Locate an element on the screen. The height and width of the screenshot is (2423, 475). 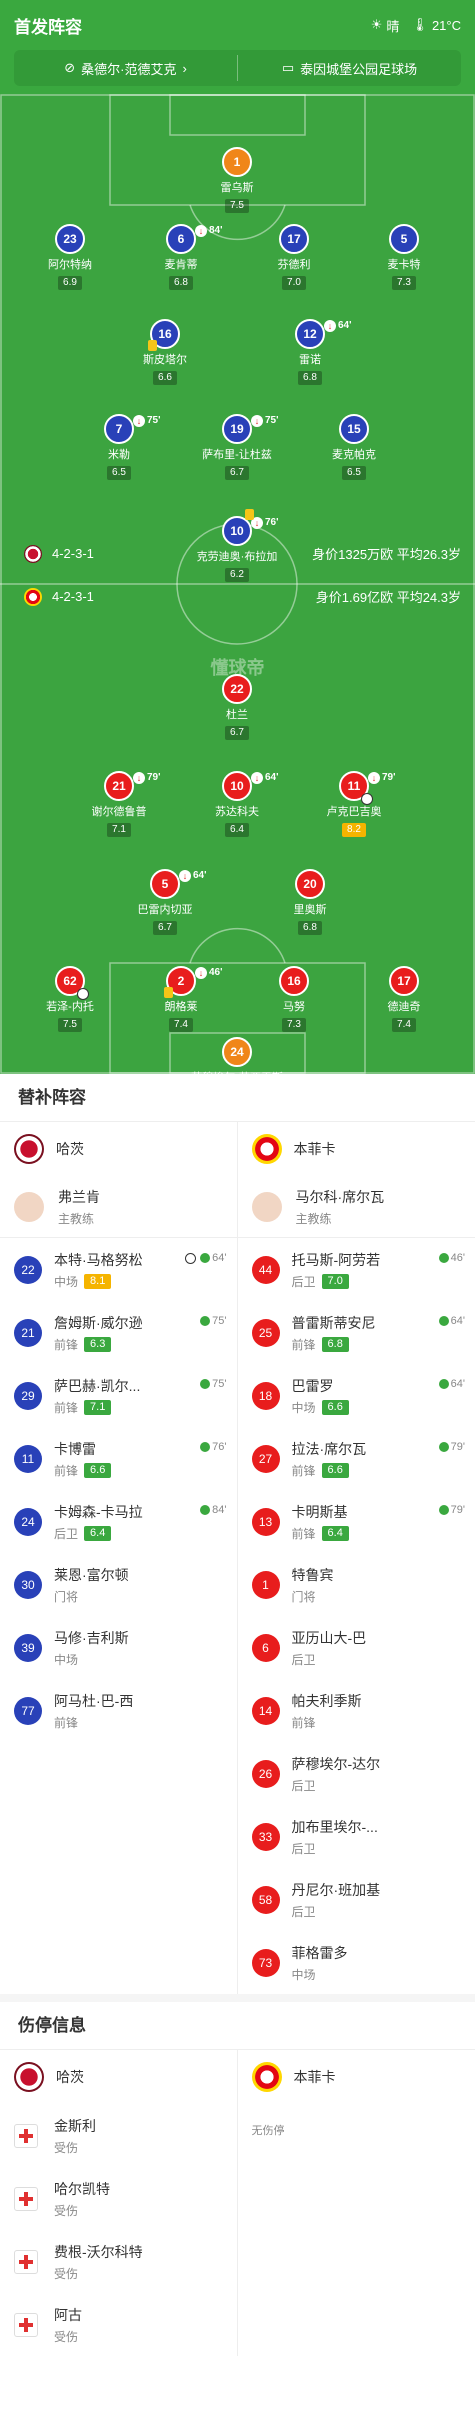
injury-row: 哈尔凯特 受伤 is located at coordinates (118, 2198).